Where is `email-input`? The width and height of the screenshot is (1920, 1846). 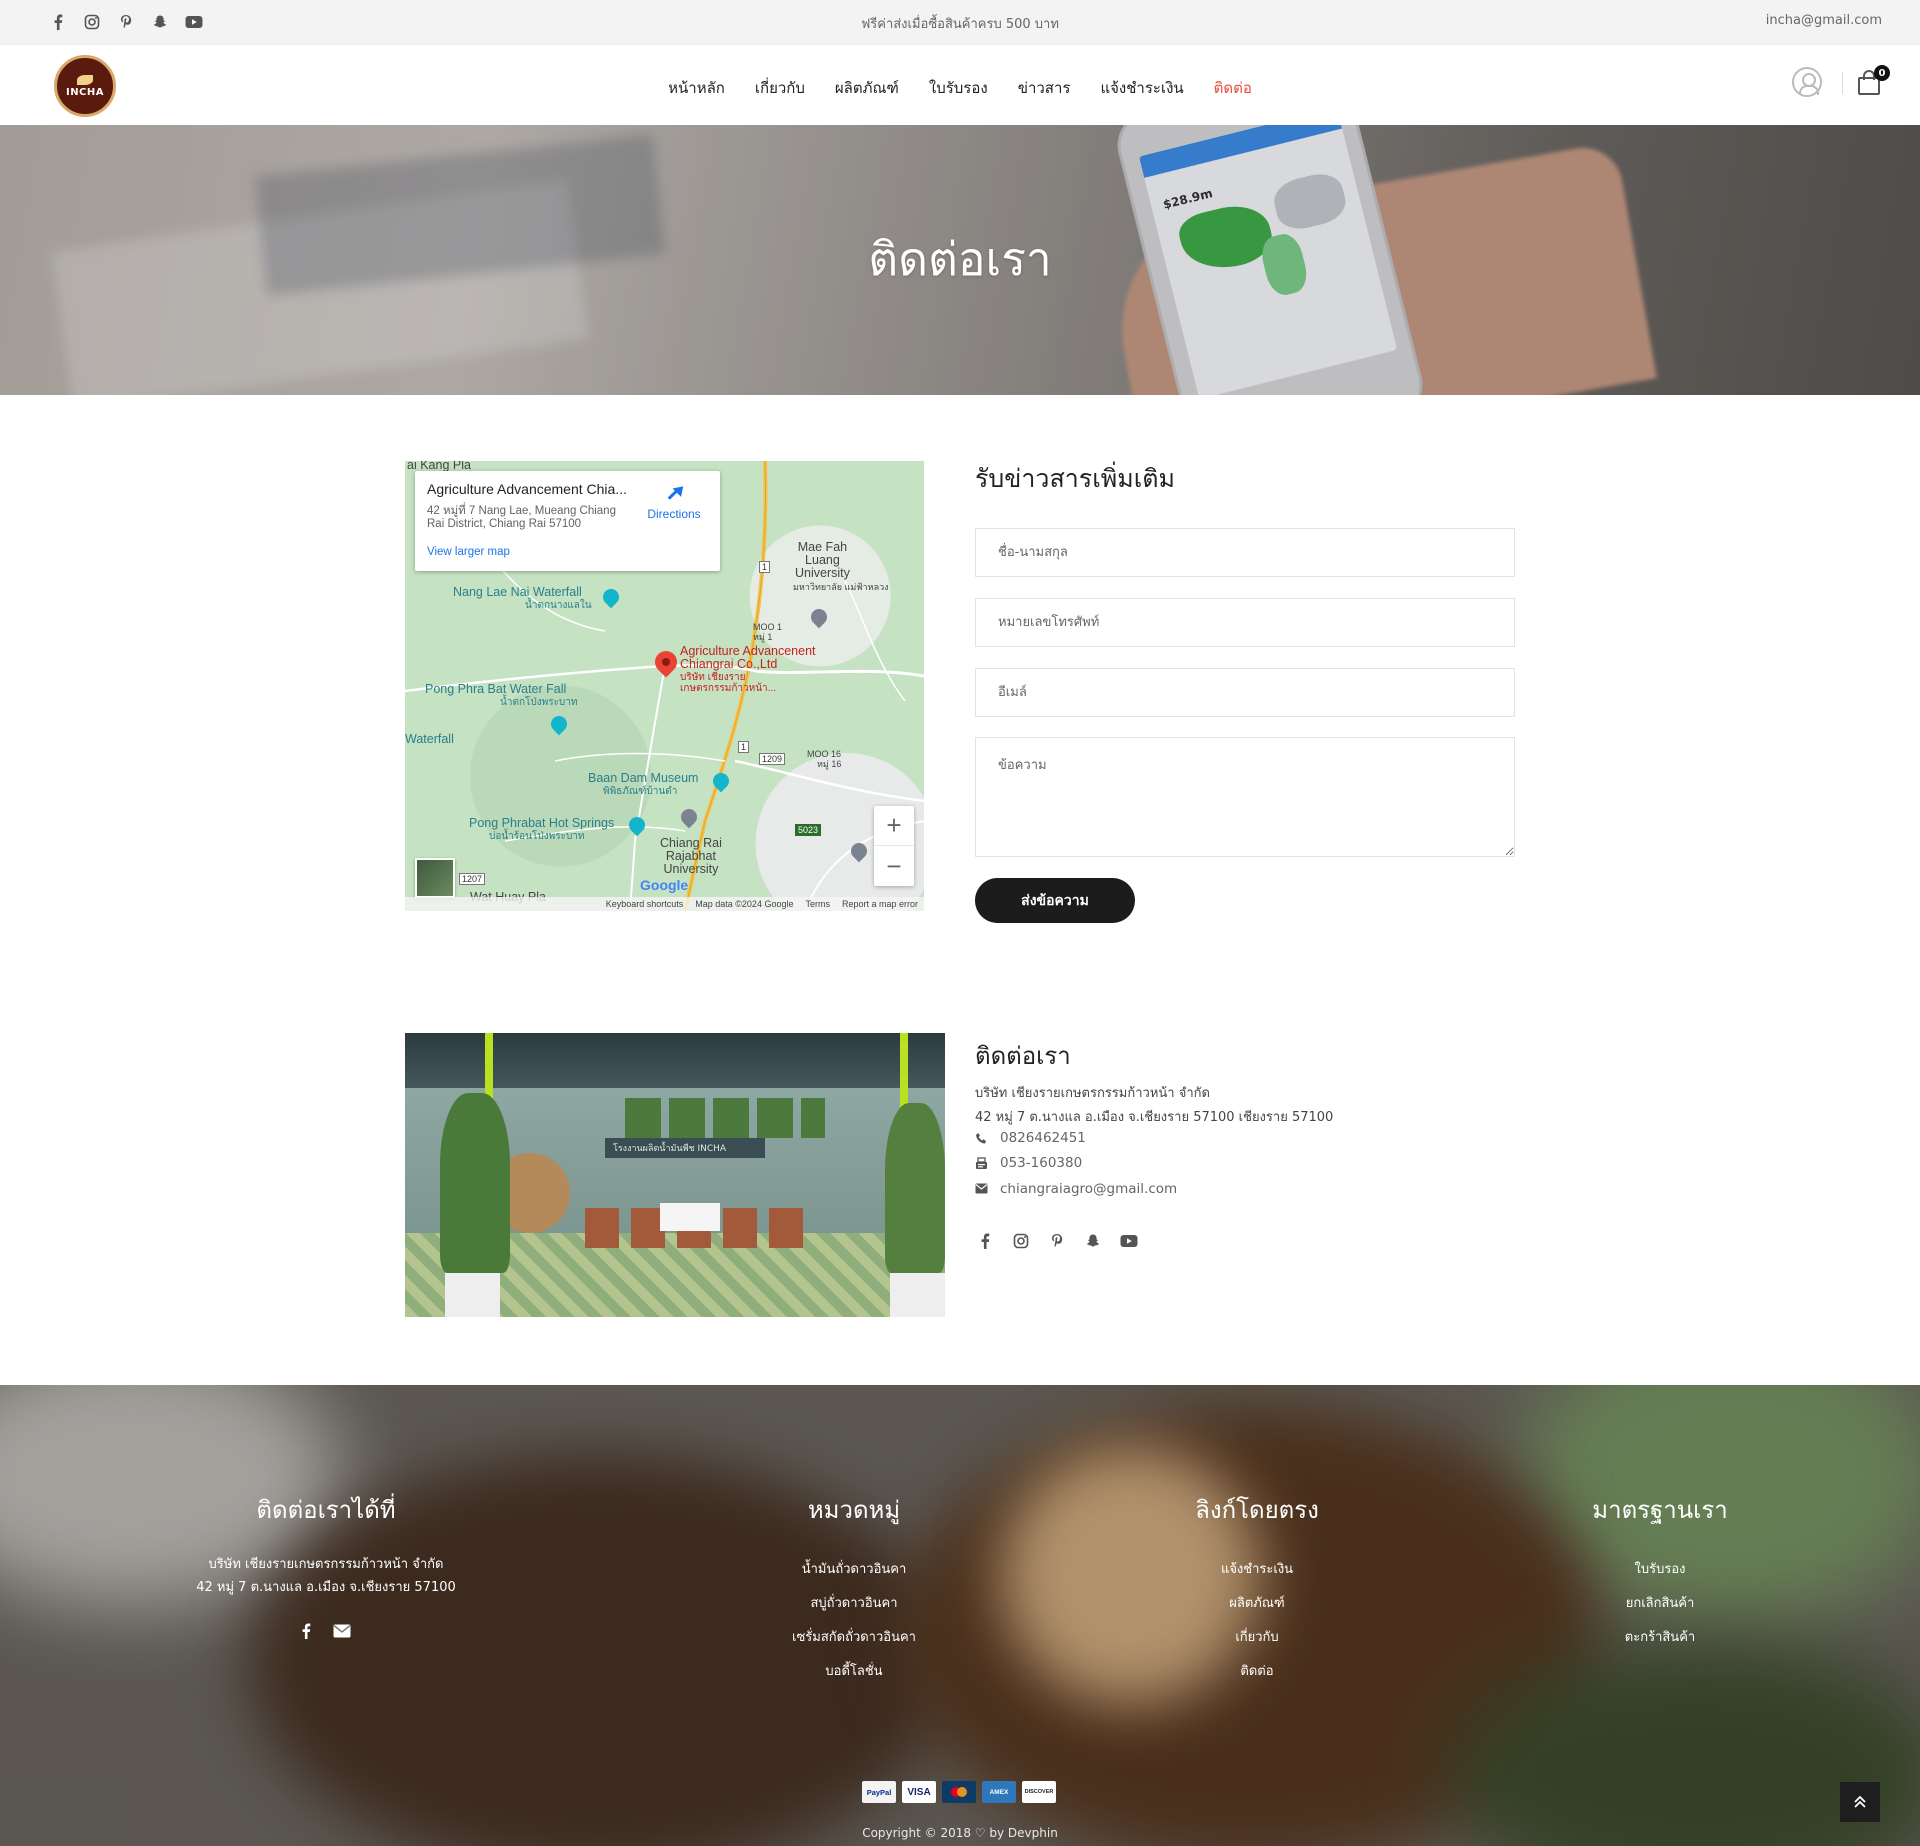 email-input is located at coordinates (1245, 692).